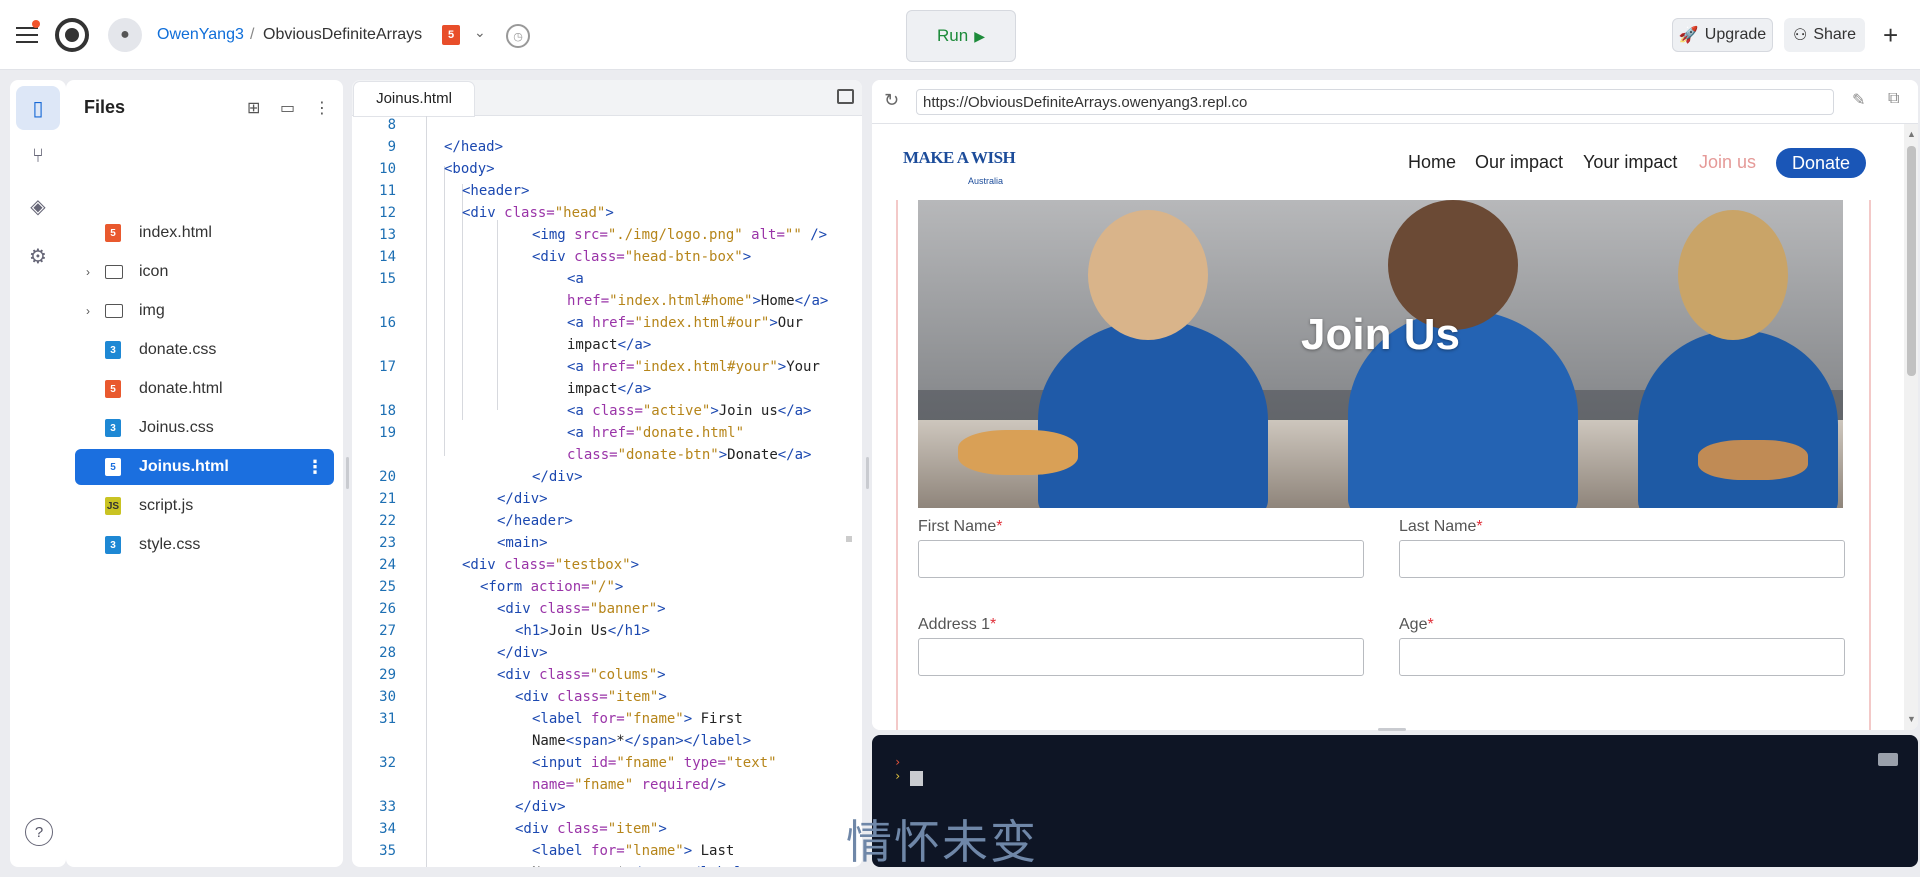  Describe the element at coordinates (1141, 657) in the screenshot. I see `address-input` at that location.